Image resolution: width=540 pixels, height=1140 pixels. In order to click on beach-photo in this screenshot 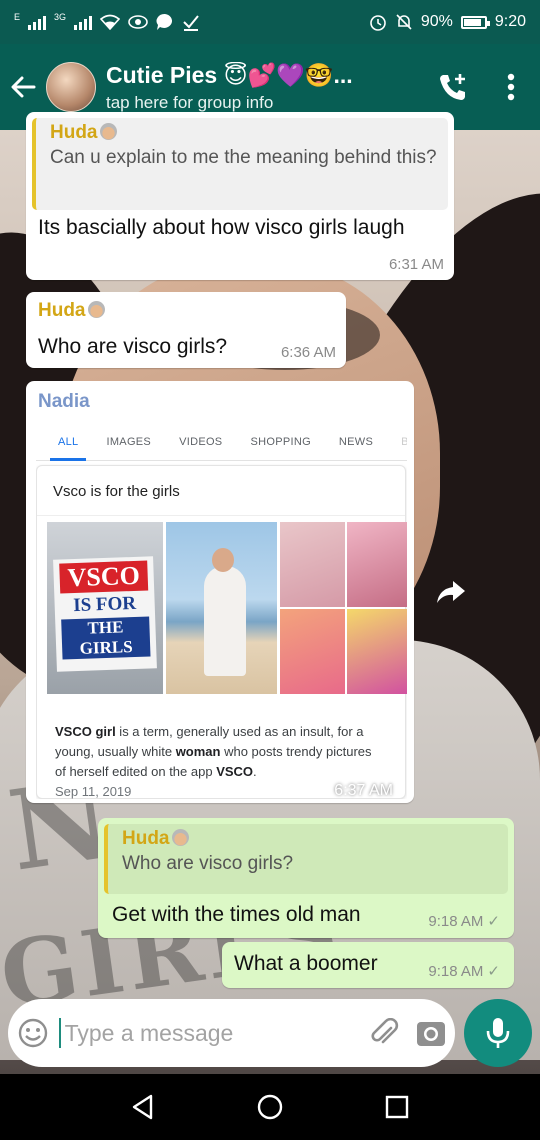, I will do `click(221, 608)`.